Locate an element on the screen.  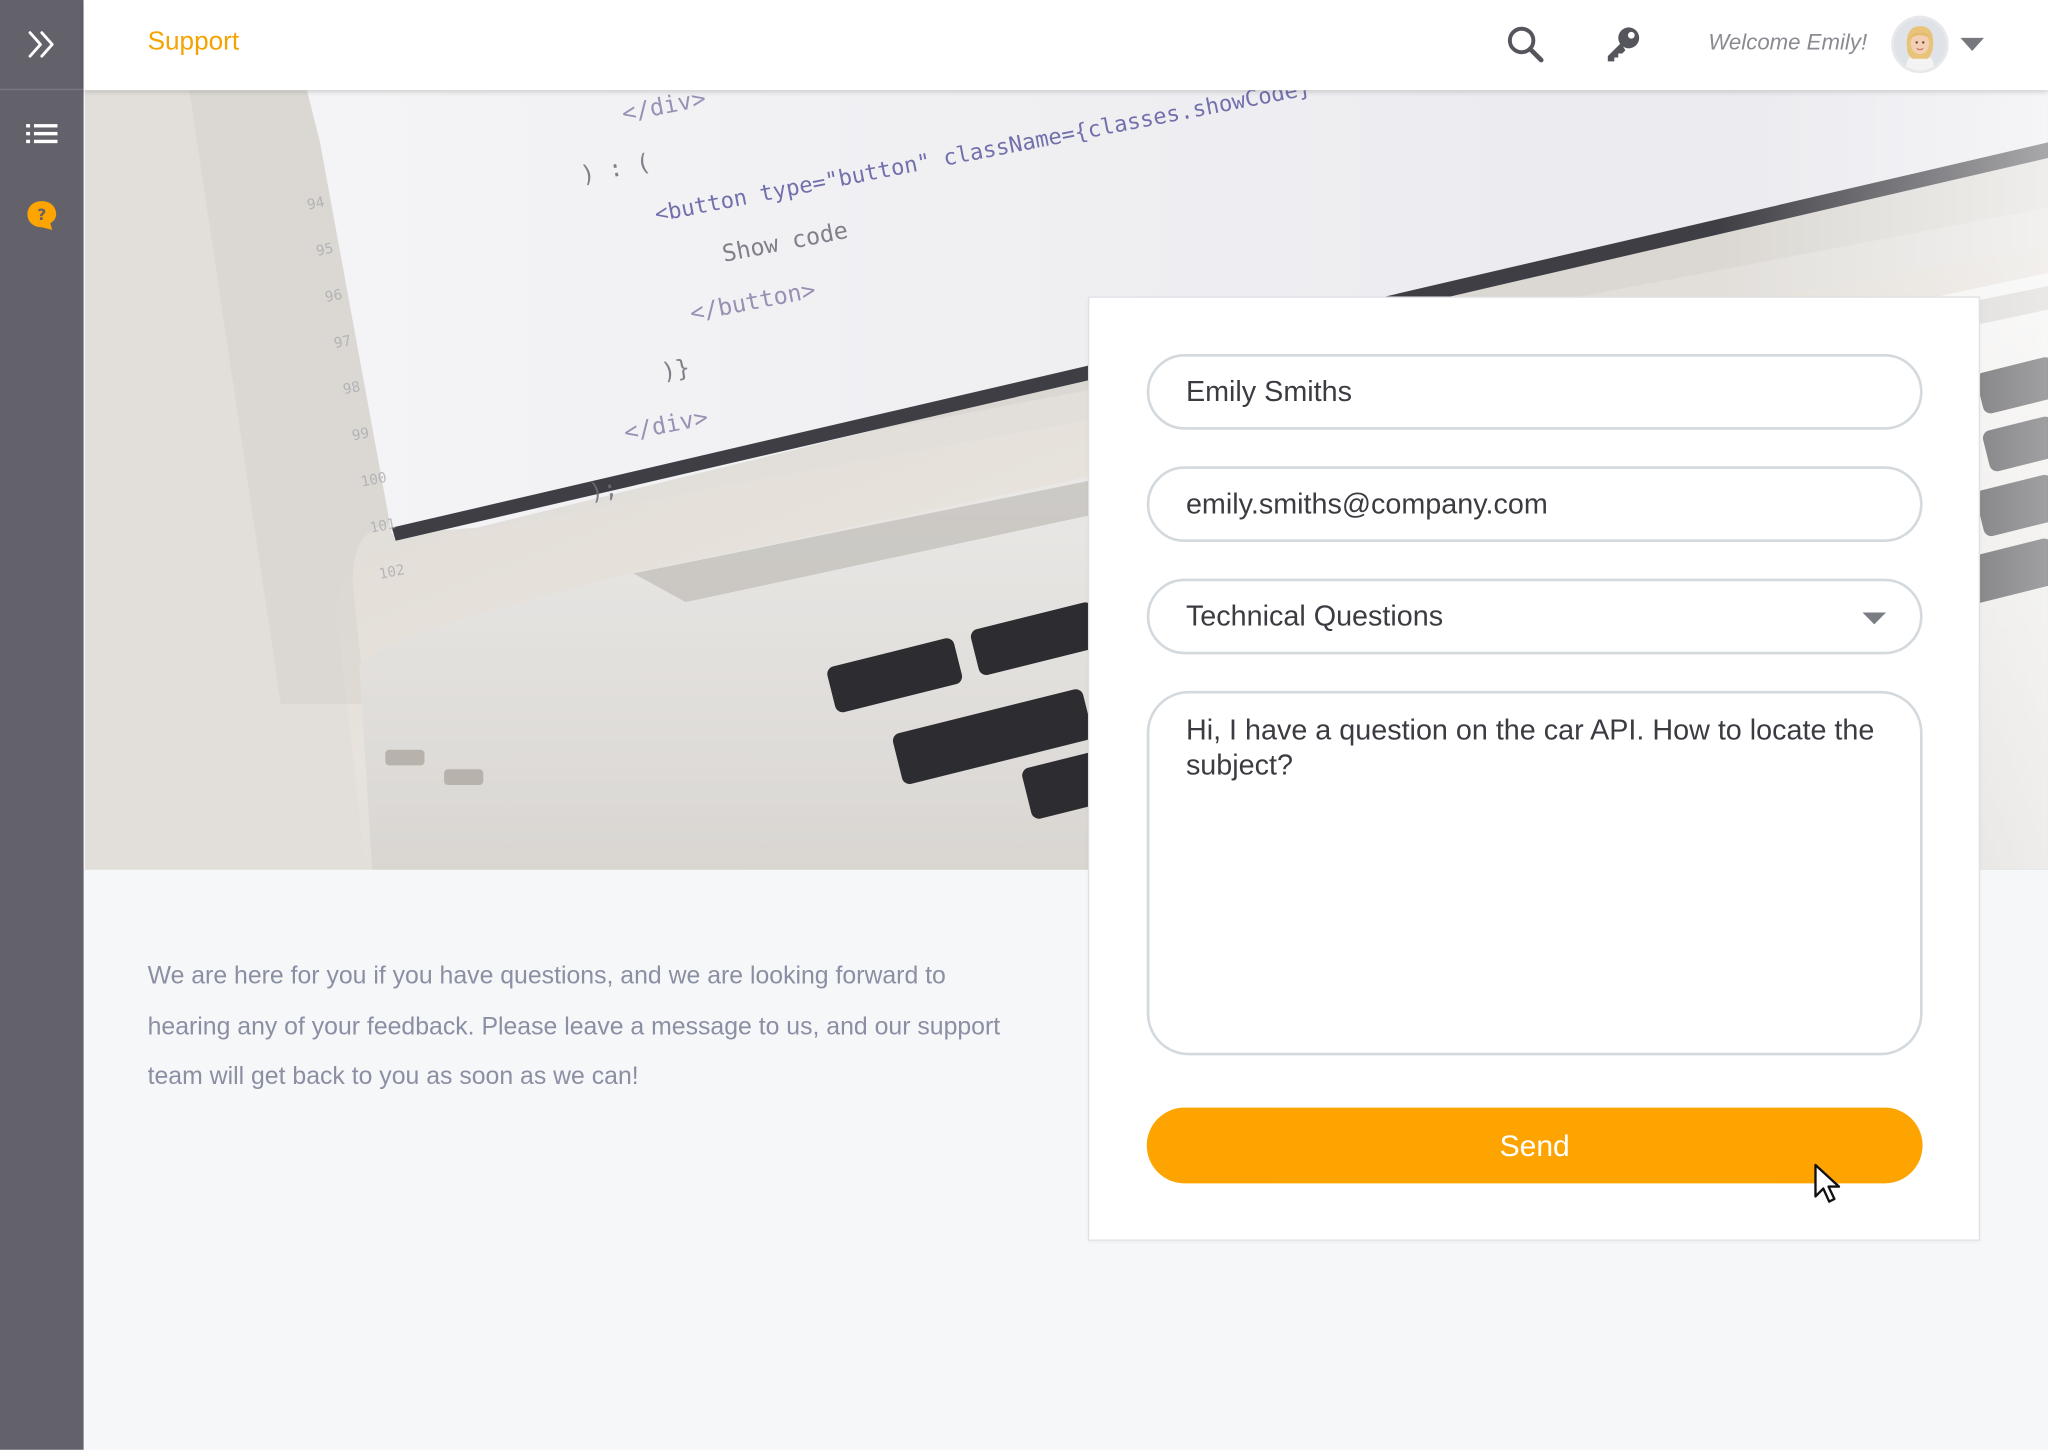
page-title: Support is located at coordinates (194, 42).